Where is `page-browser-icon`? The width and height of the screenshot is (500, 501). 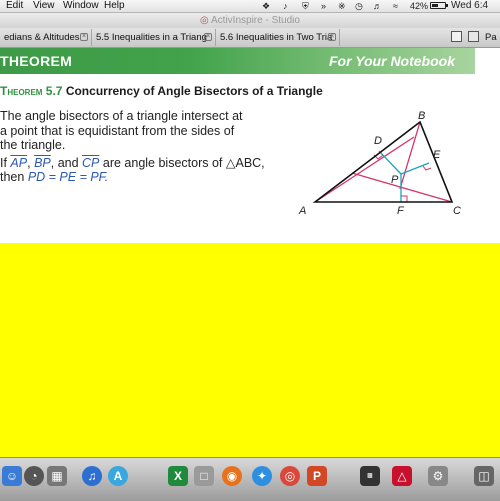
page-browser-icon is located at coordinates (456, 36).